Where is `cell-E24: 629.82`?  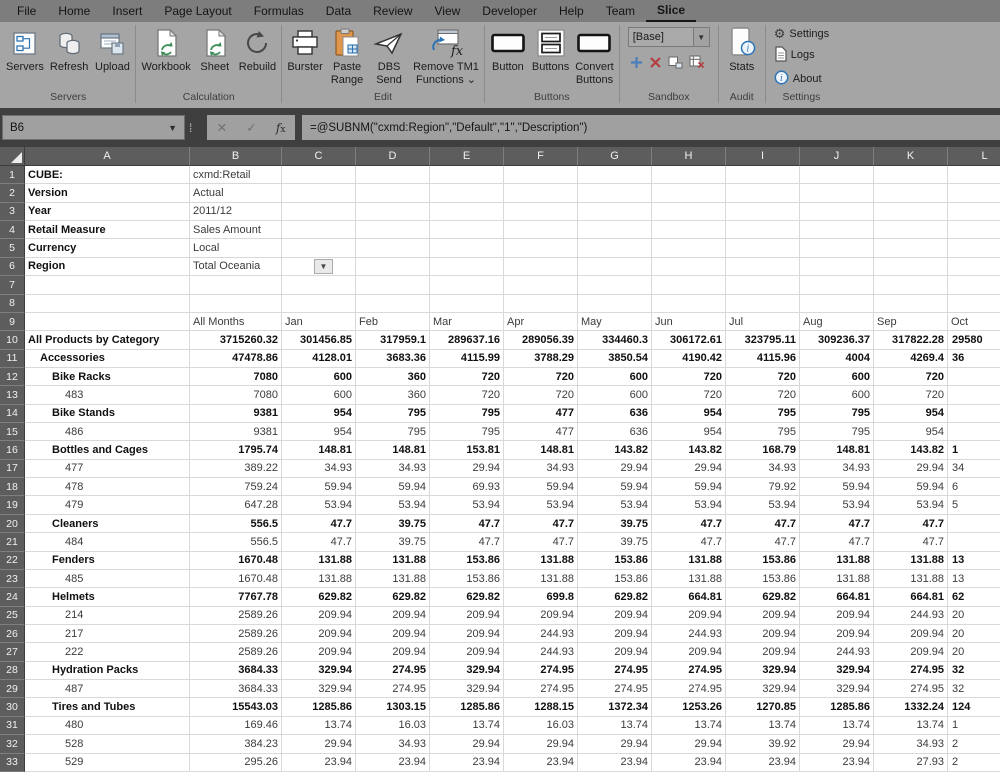 cell-E24: 629.82 is located at coordinates (467, 597).